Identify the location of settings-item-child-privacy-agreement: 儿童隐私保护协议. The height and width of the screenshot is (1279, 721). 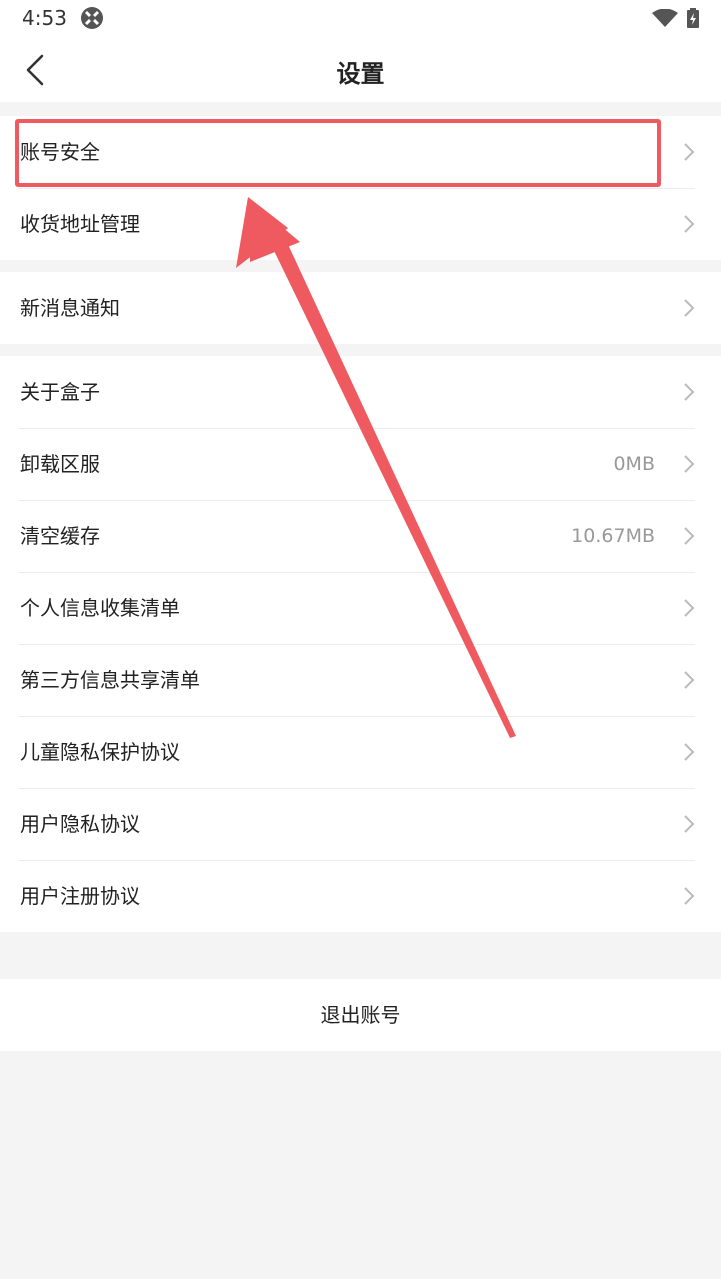
(360, 752).